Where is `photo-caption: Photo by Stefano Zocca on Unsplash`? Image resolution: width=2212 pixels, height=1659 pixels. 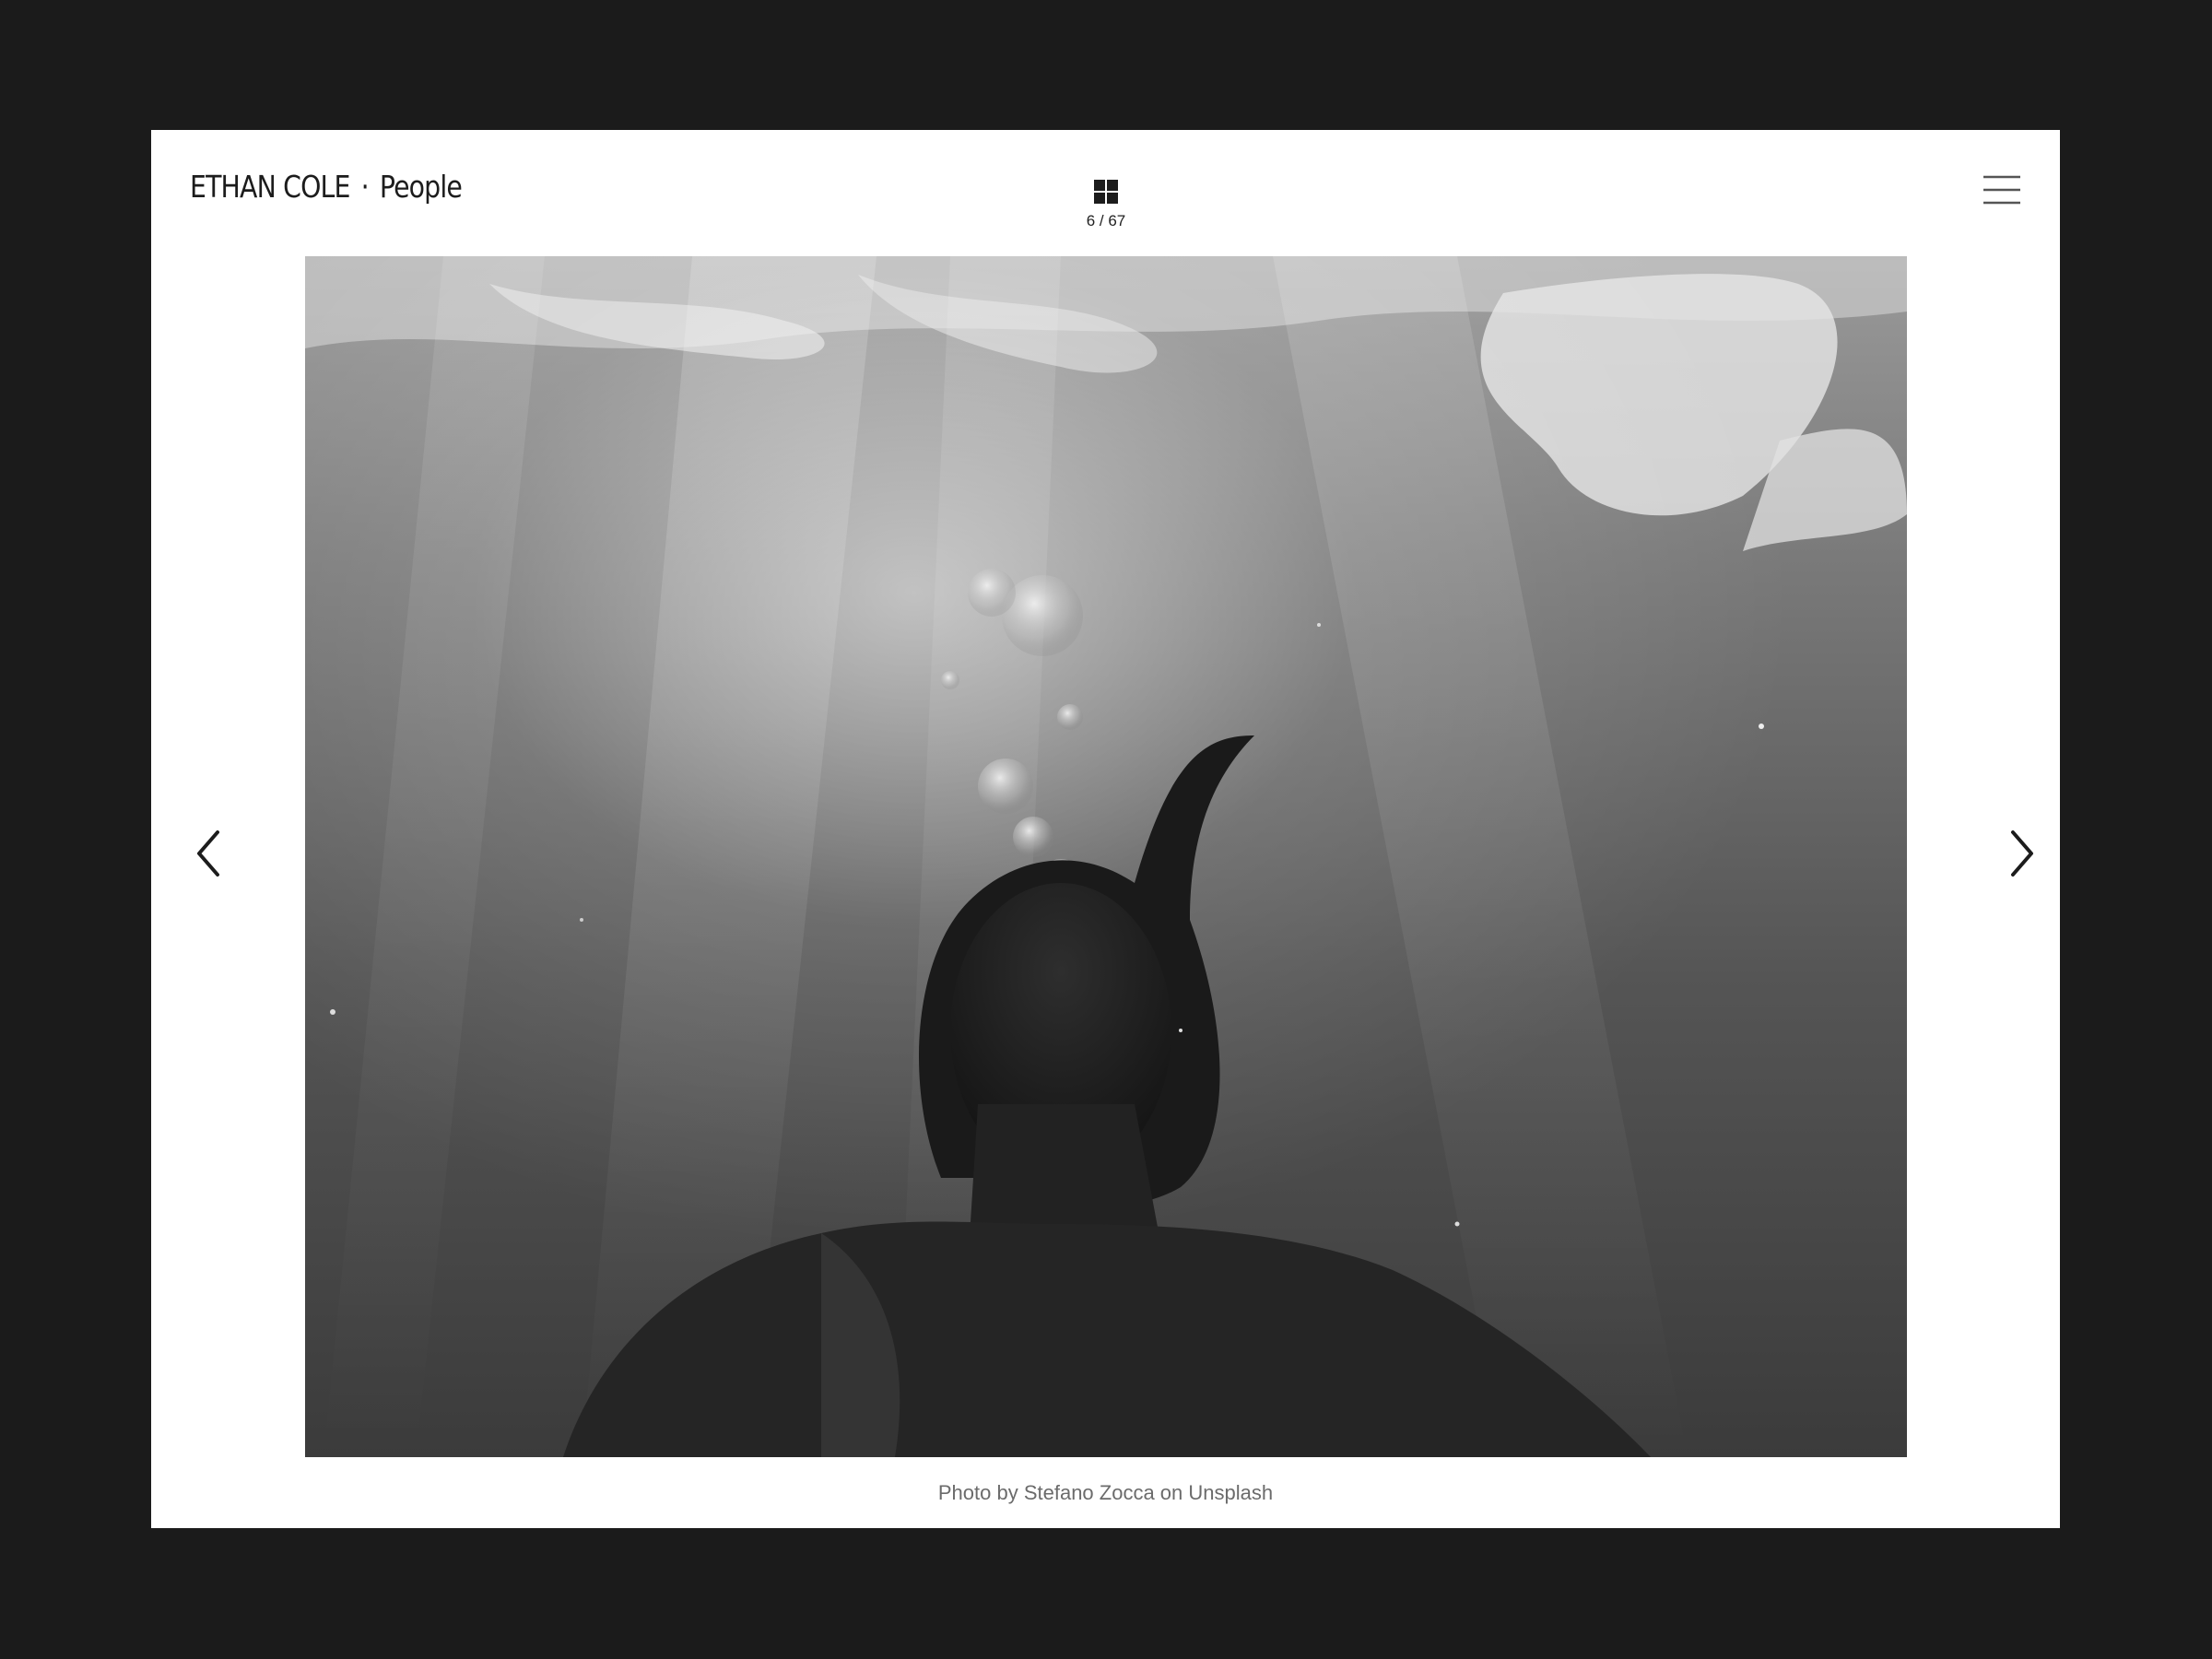
photo-caption: Photo by Stefano Zocca on Unsplash is located at coordinates (1105, 1492).